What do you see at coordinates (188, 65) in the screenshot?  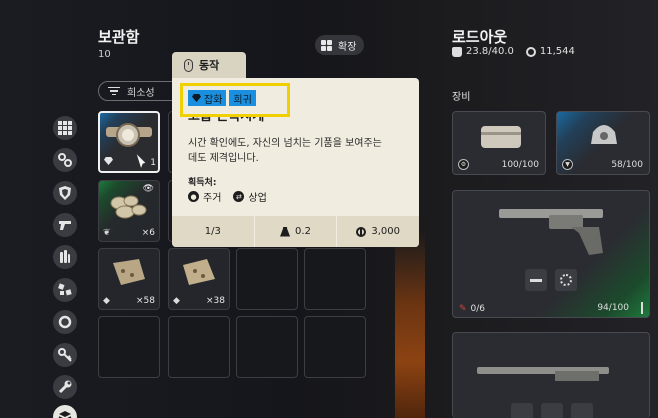 I see `mouse-icon` at bounding box center [188, 65].